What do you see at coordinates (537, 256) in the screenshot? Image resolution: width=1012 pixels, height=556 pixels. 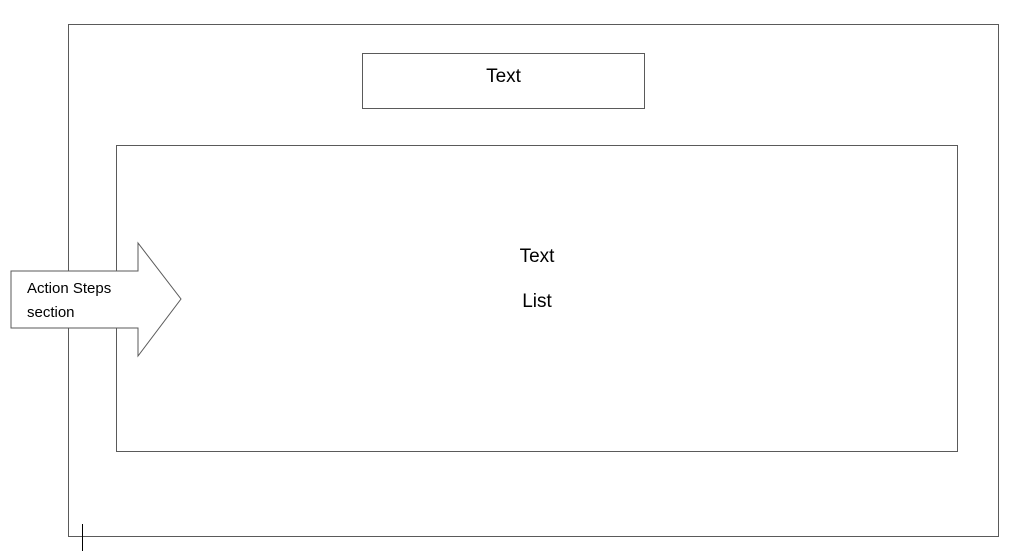 I see `content-text: Text` at bounding box center [537, 256].